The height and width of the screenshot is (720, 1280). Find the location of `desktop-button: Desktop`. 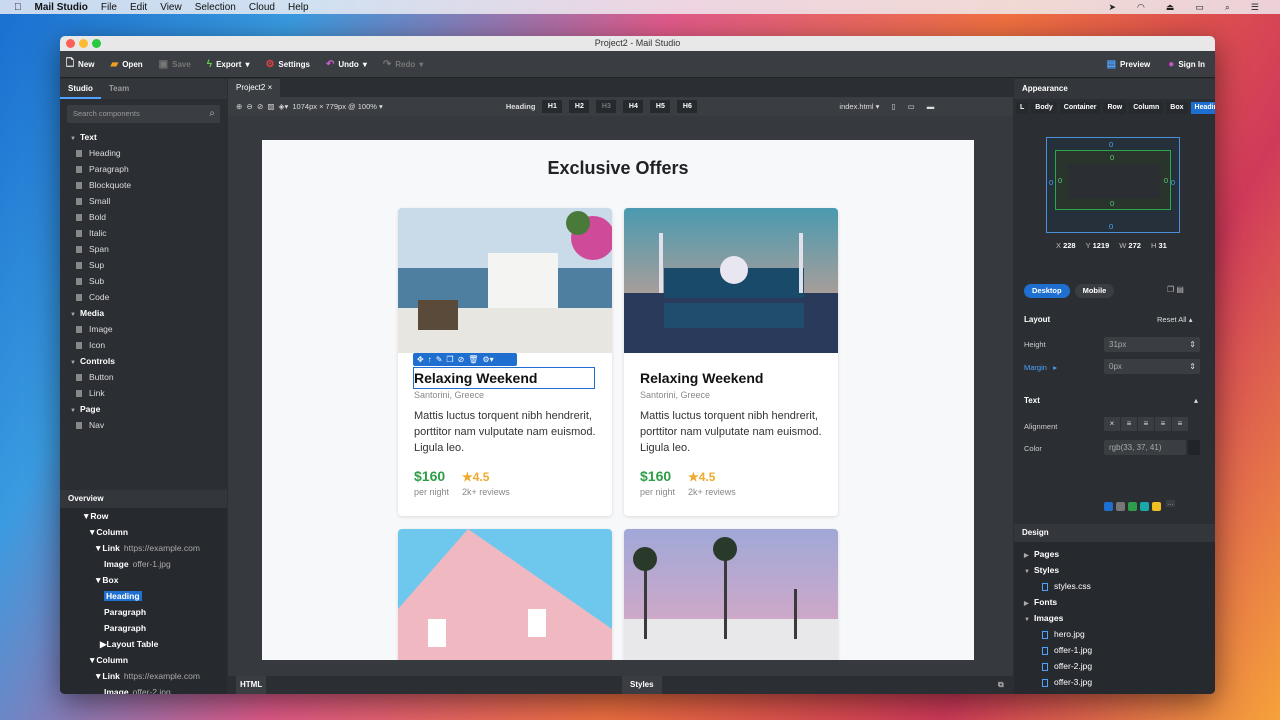

desktop-button: Desktop is located at coordinates (1047, 291).